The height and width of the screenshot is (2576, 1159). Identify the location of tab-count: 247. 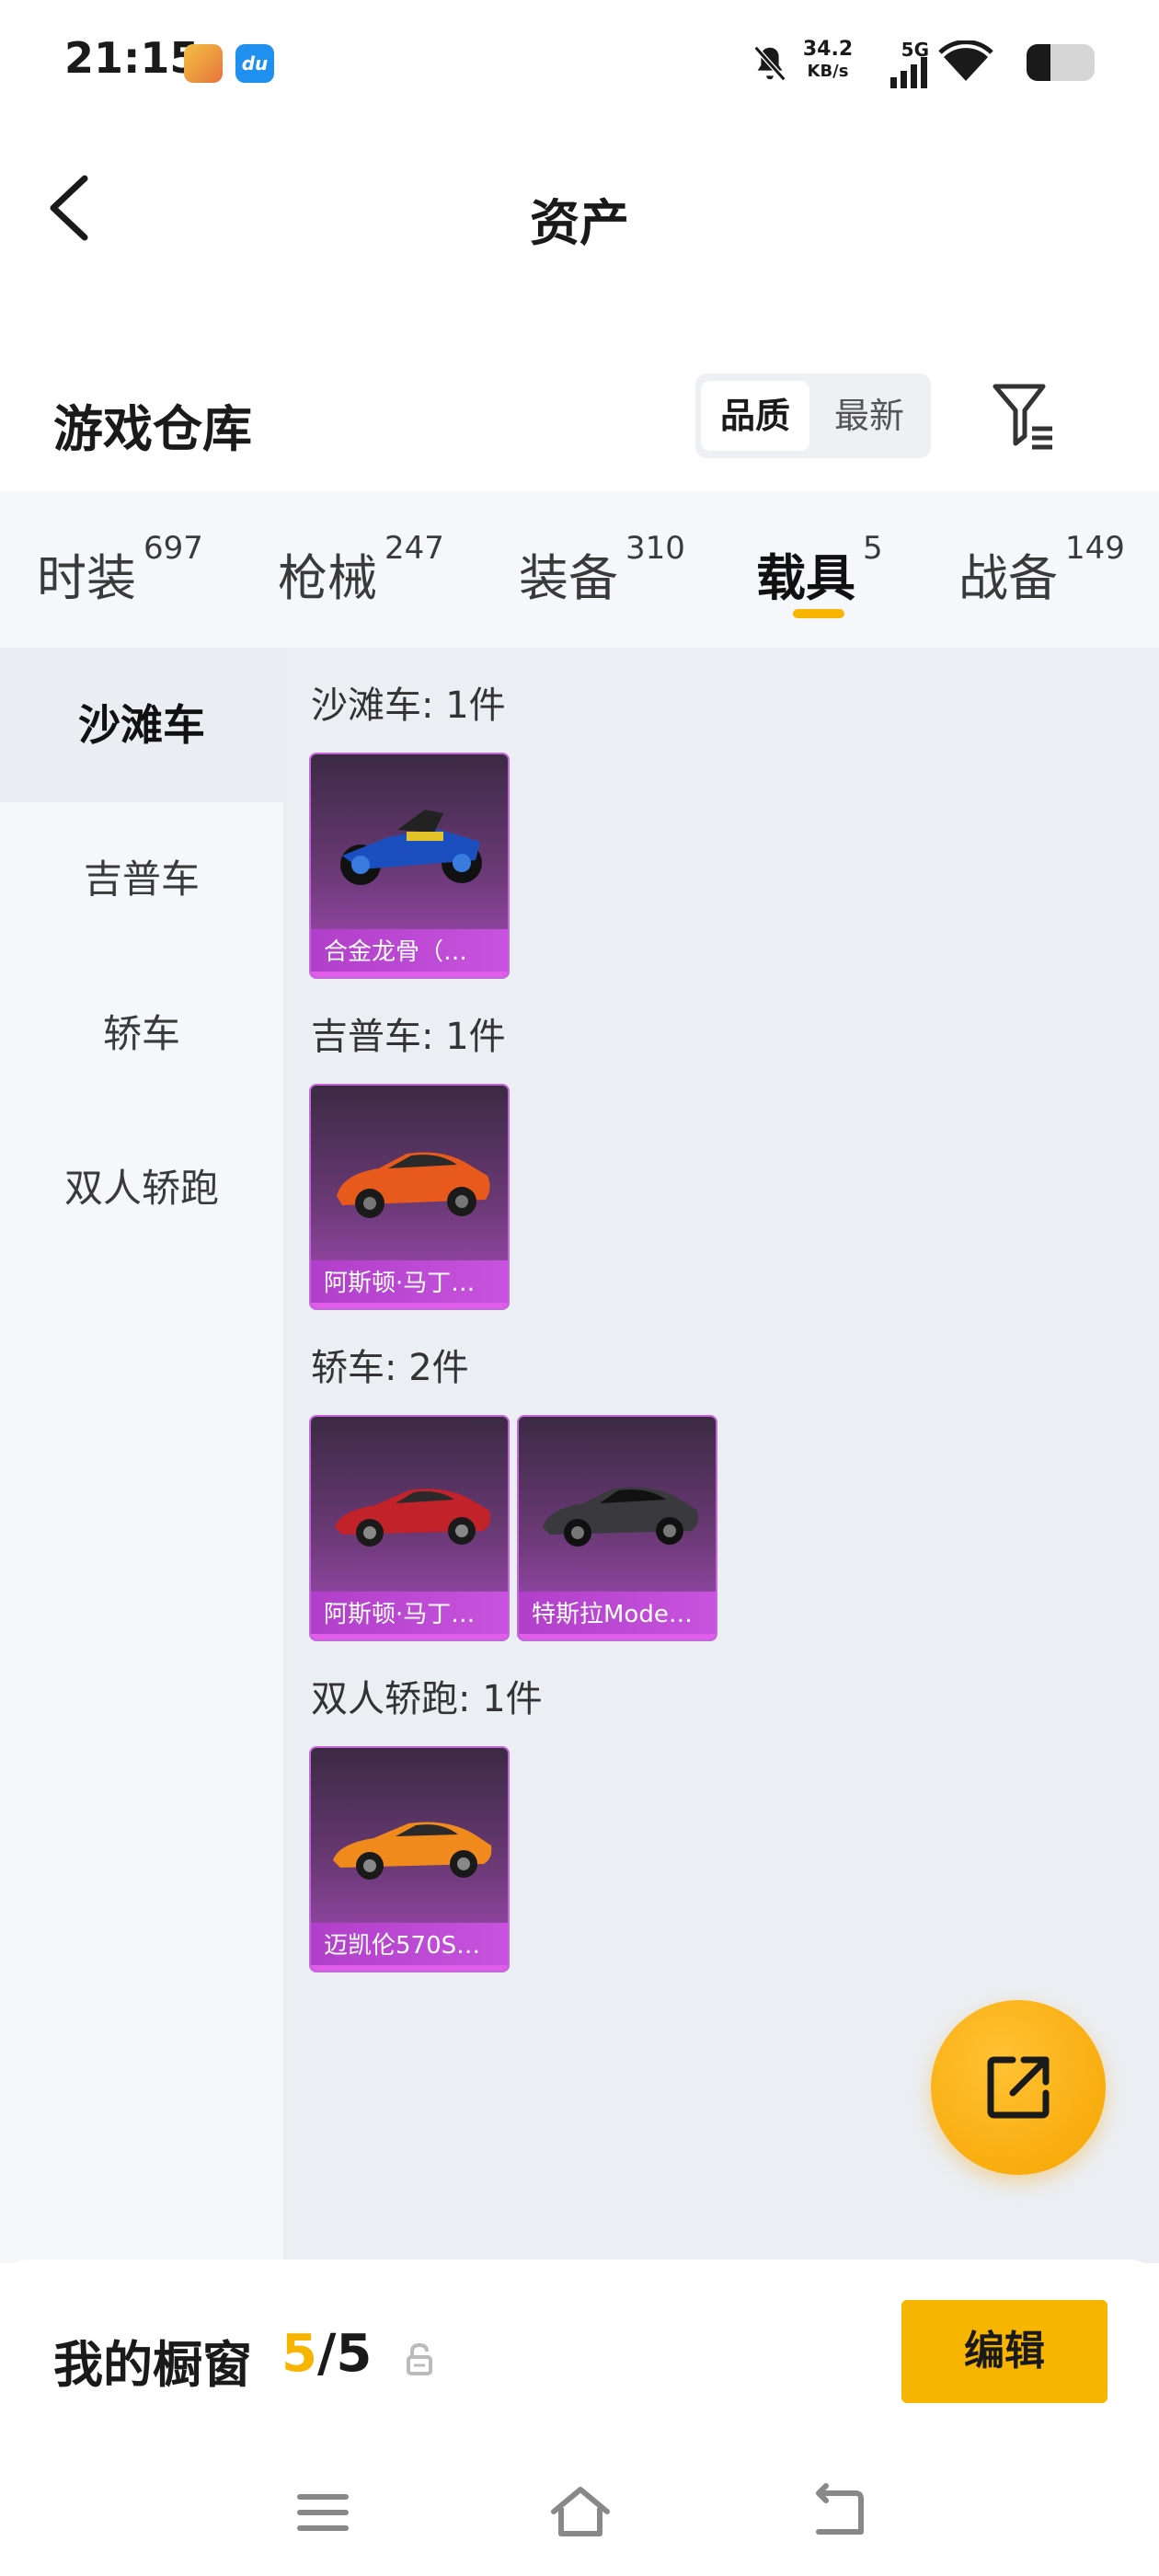
(414, 548).